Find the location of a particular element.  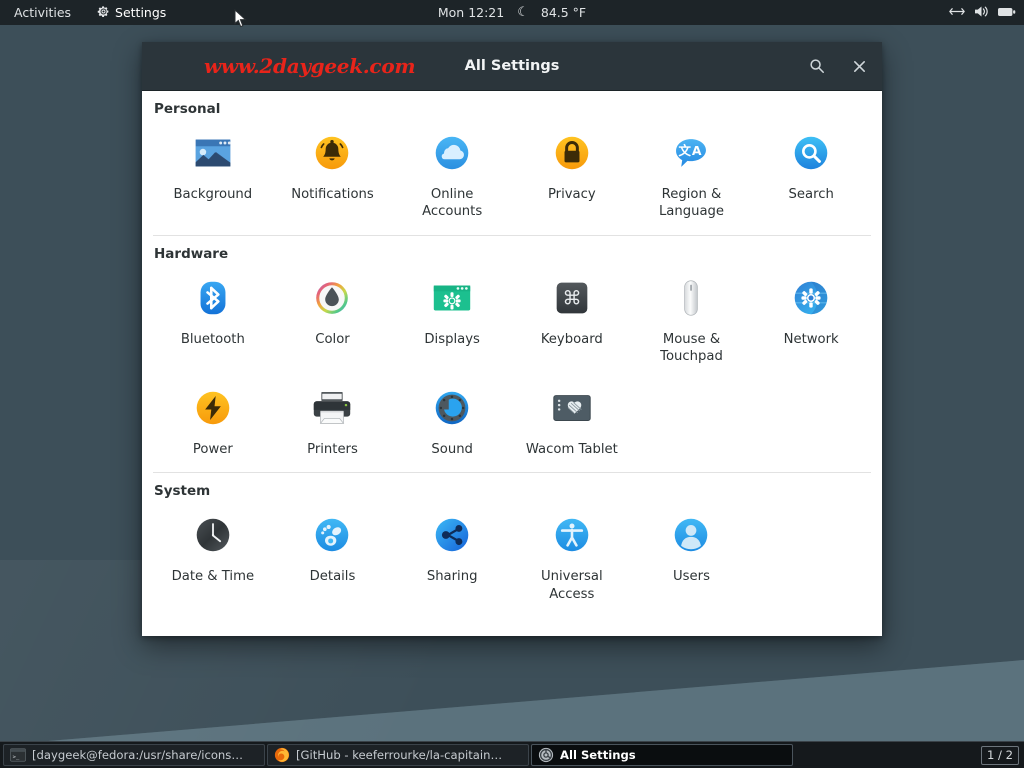

window-titlebar: www.2daygeek.com All Settings is located at coordinates (512, 66).